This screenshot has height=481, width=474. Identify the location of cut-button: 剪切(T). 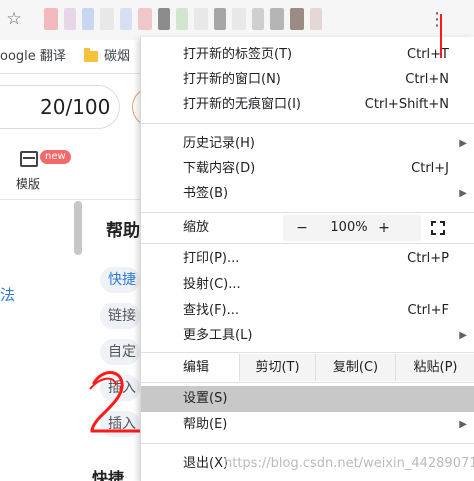
(277, 367).